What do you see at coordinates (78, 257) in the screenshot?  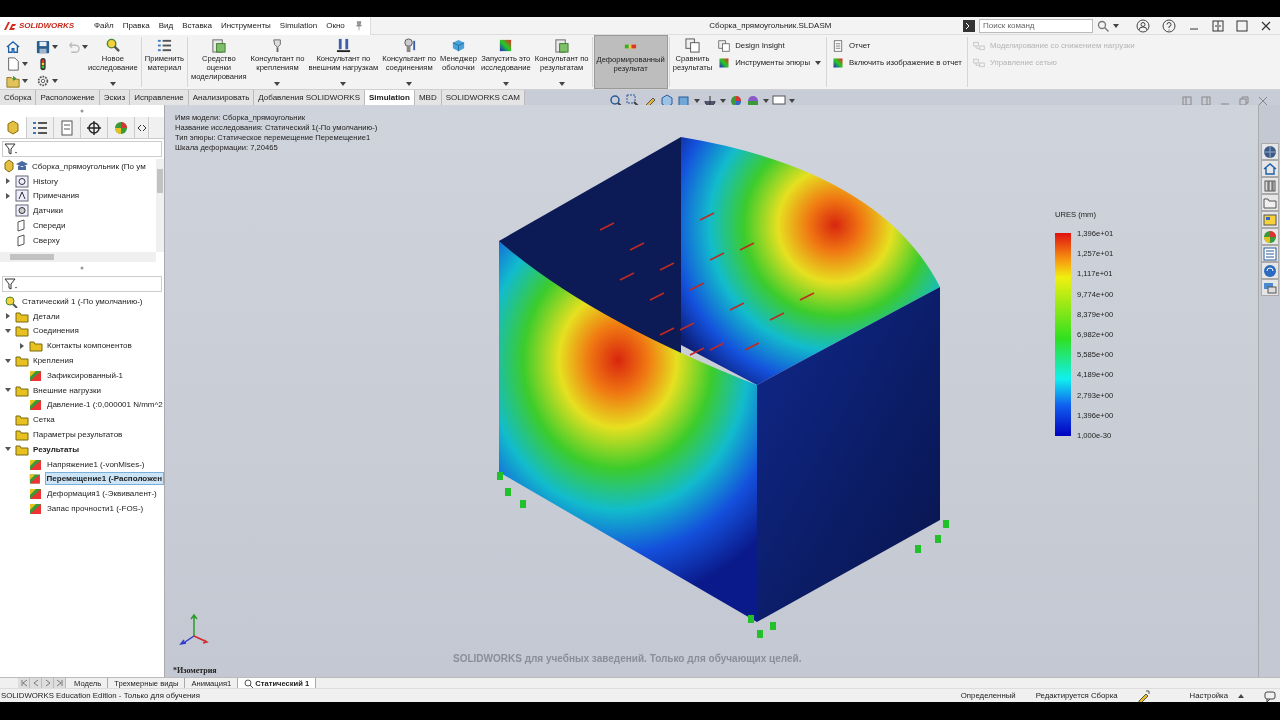 I see `horizontal-scrollbar` at bounding box center [78, 257].